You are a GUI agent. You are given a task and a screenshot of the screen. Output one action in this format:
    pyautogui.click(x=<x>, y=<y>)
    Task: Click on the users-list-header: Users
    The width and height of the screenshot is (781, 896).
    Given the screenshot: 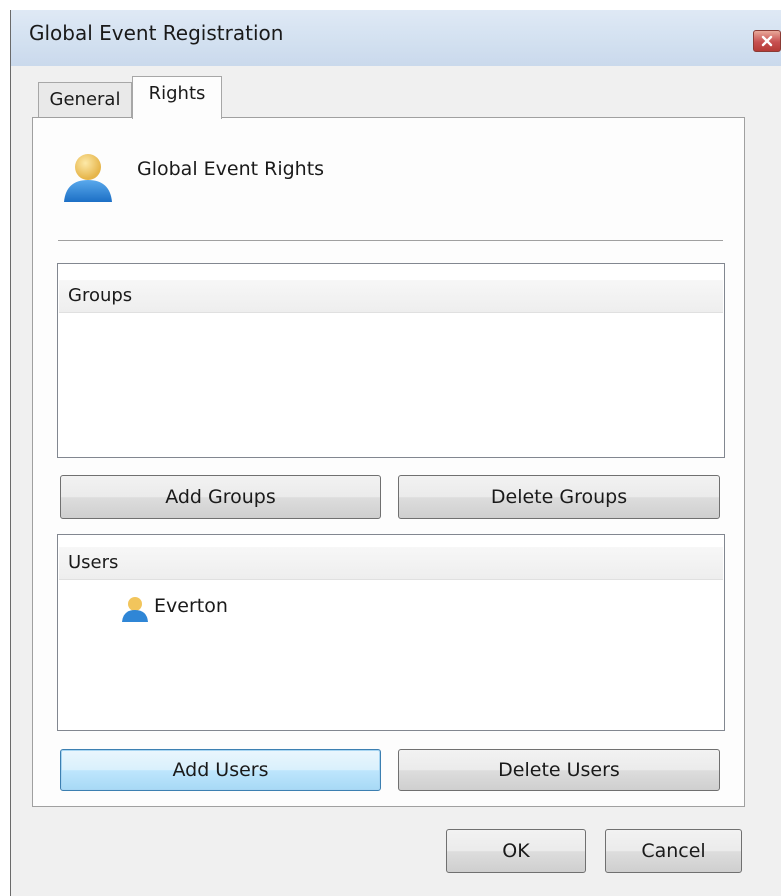 What is the action you would take?
    pyautogui.click(x=391, y=563)
    